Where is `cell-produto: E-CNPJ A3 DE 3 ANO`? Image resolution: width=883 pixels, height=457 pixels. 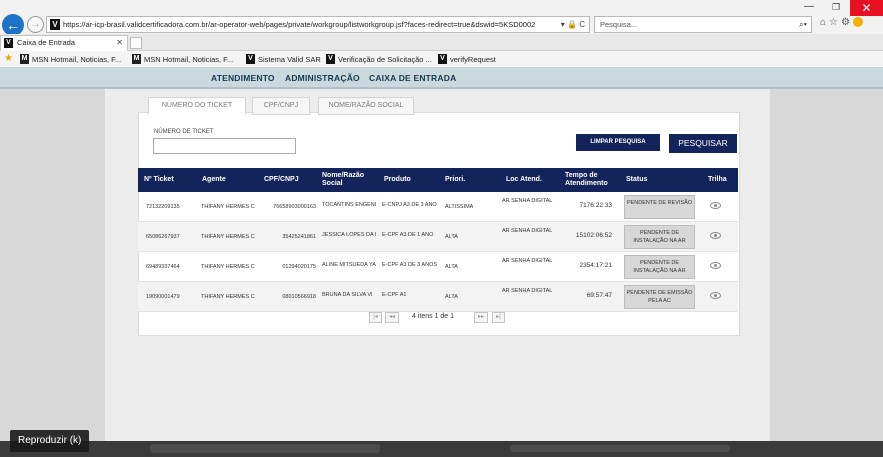
cell-produto: E-CNPJ A3 DE 3 ANO is located at coordinates (409, 205).